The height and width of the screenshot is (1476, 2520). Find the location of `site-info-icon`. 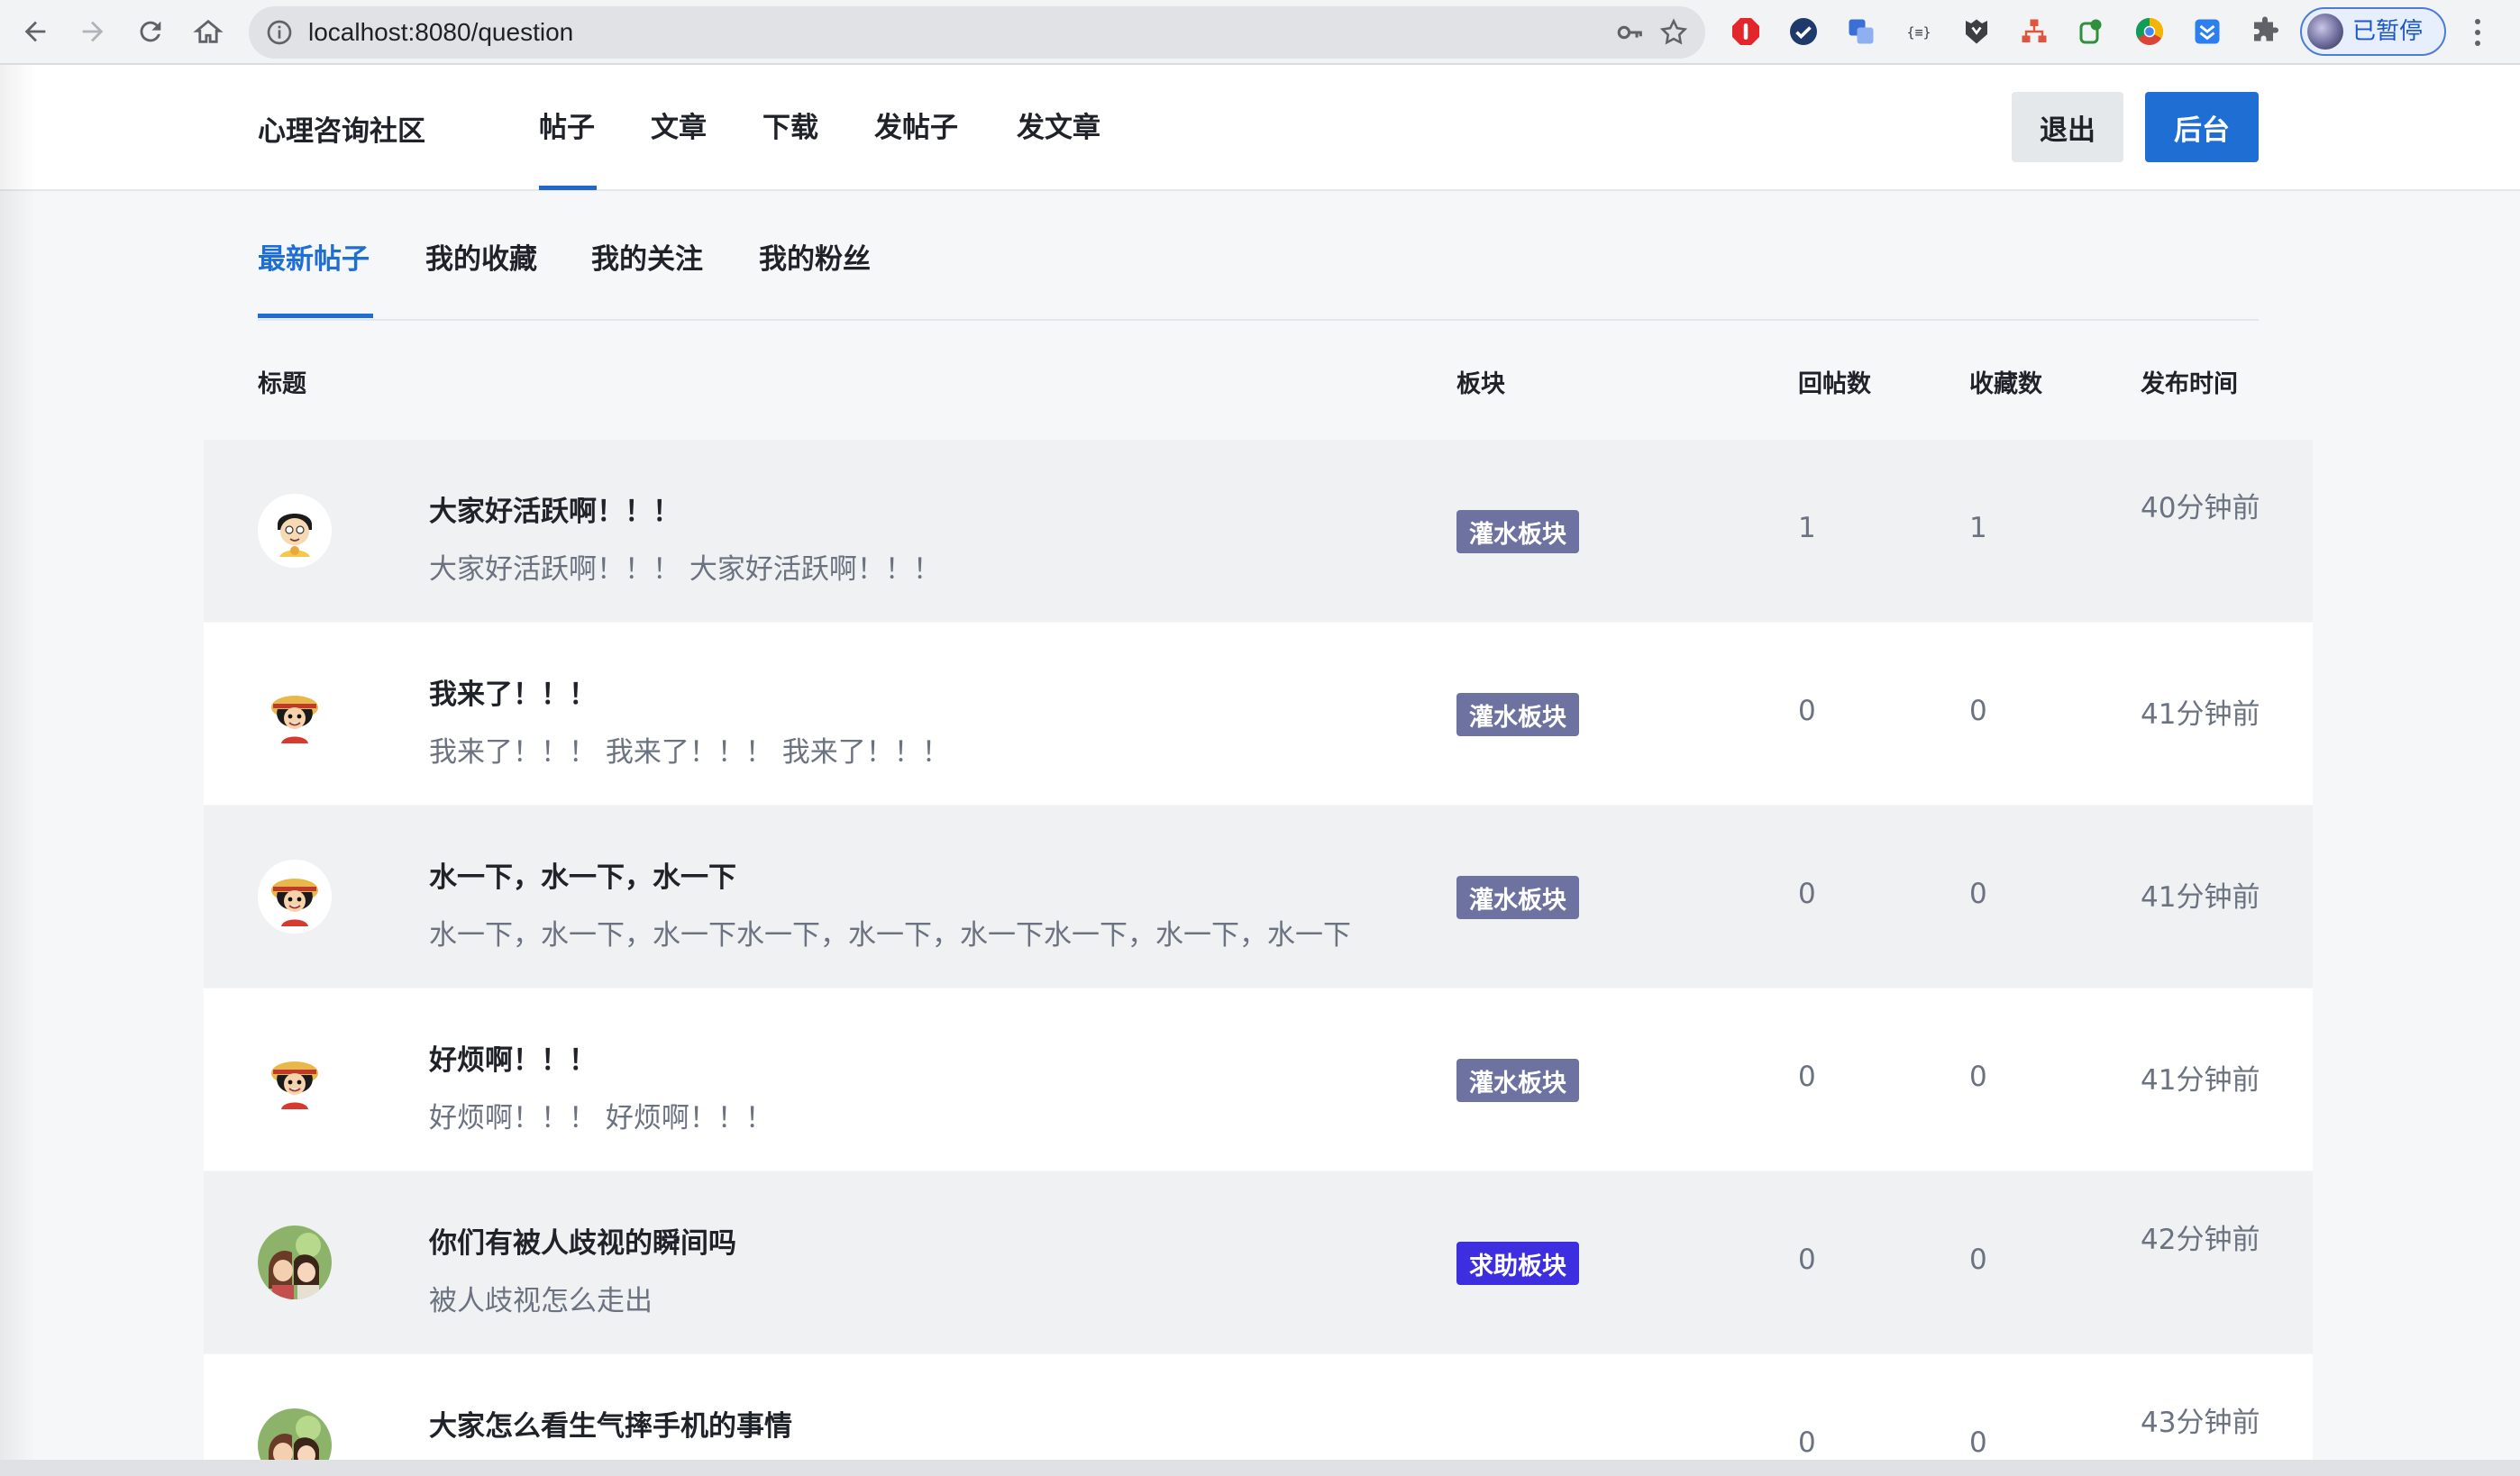

site-info-icon is located at coordinates (279, 32).